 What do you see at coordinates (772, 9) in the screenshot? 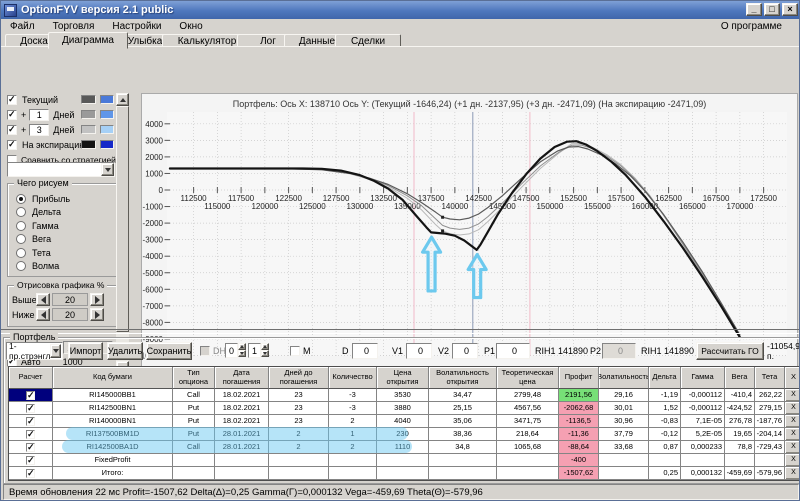
I see `maximize-button: □` at bounding box center [772, 9].